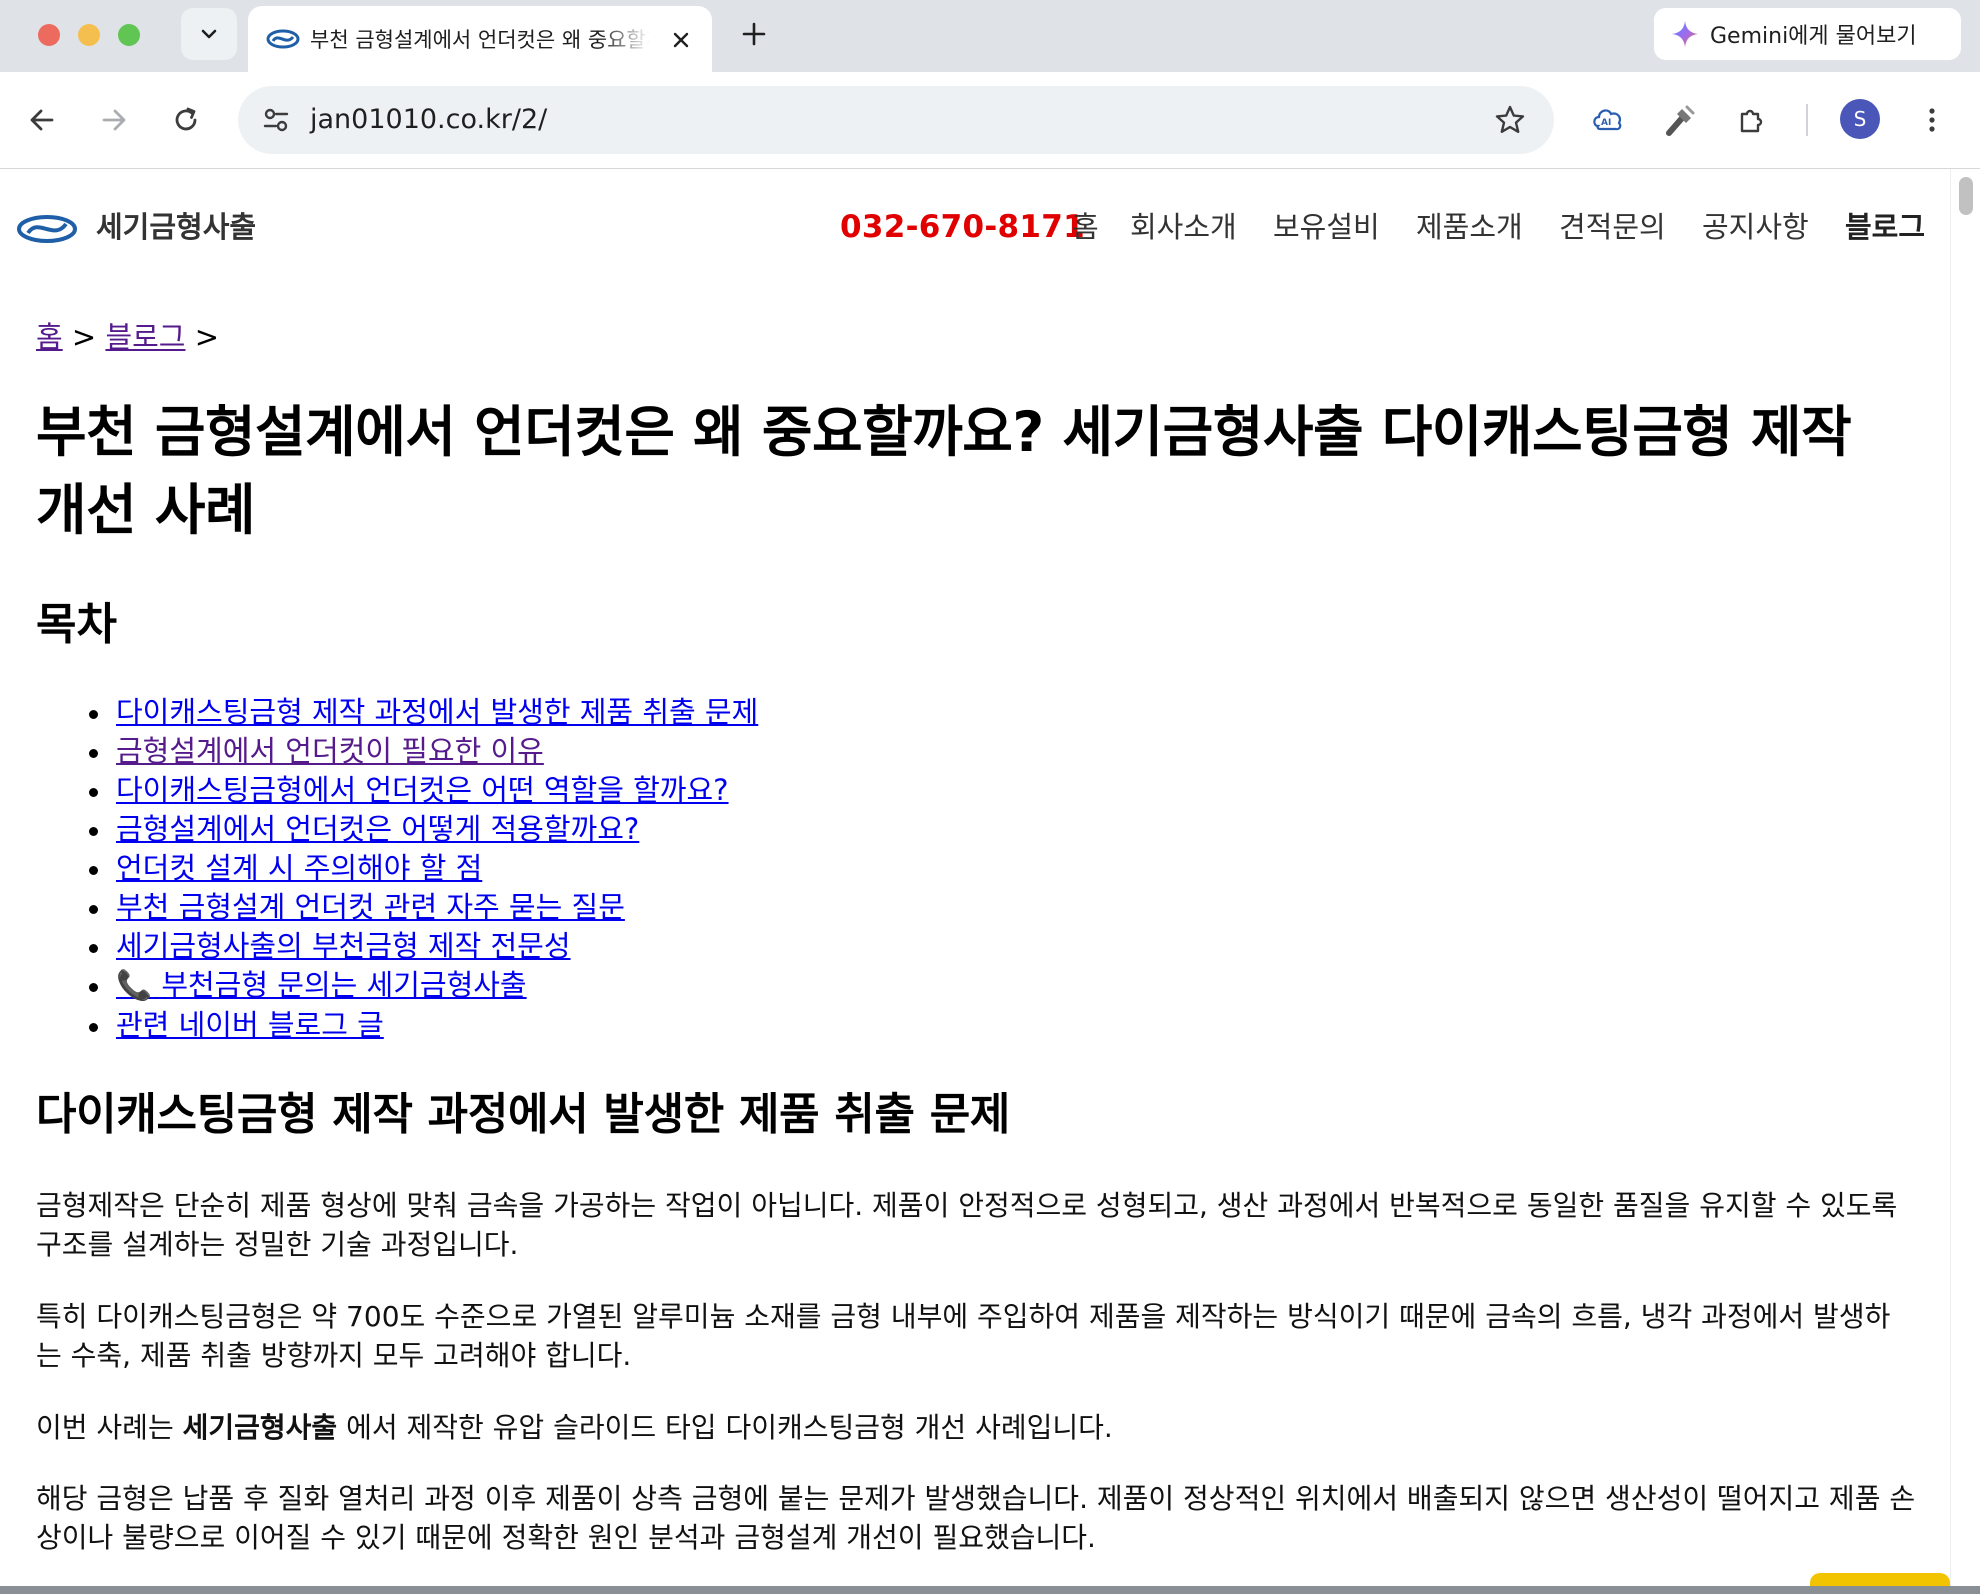 The image size is (1980, 1594). I want to click on arrow-right-icon, so click(114, 120).